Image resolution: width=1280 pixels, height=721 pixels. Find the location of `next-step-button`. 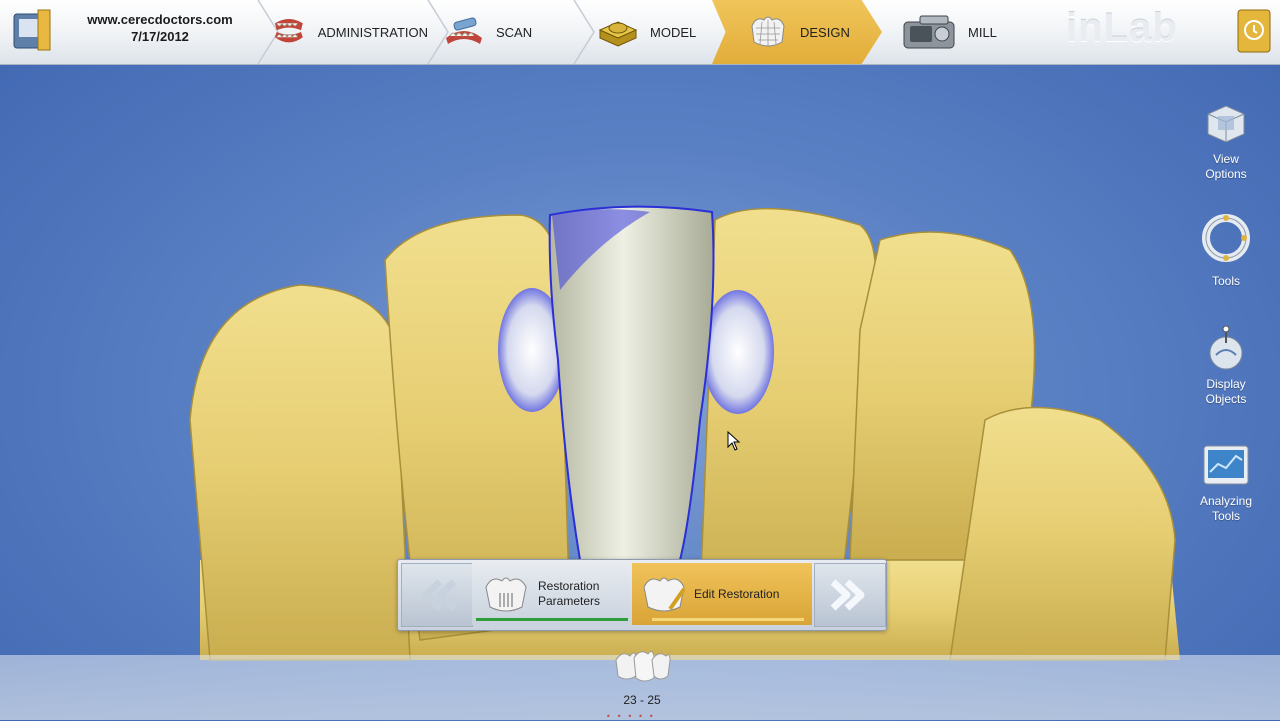

next-step-button is located at coordinates (850, 595).